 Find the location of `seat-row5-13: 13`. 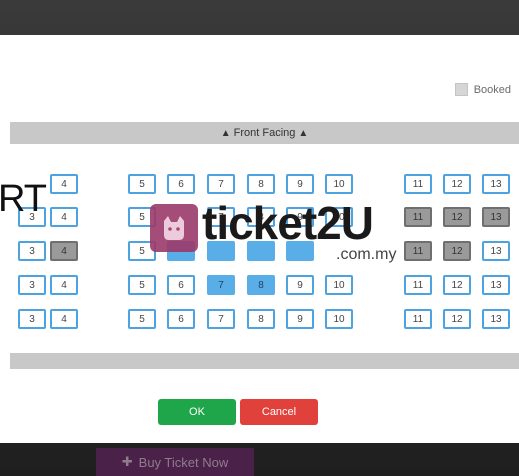

seat-row5-13: 13 is located at coordinates (496, 319).